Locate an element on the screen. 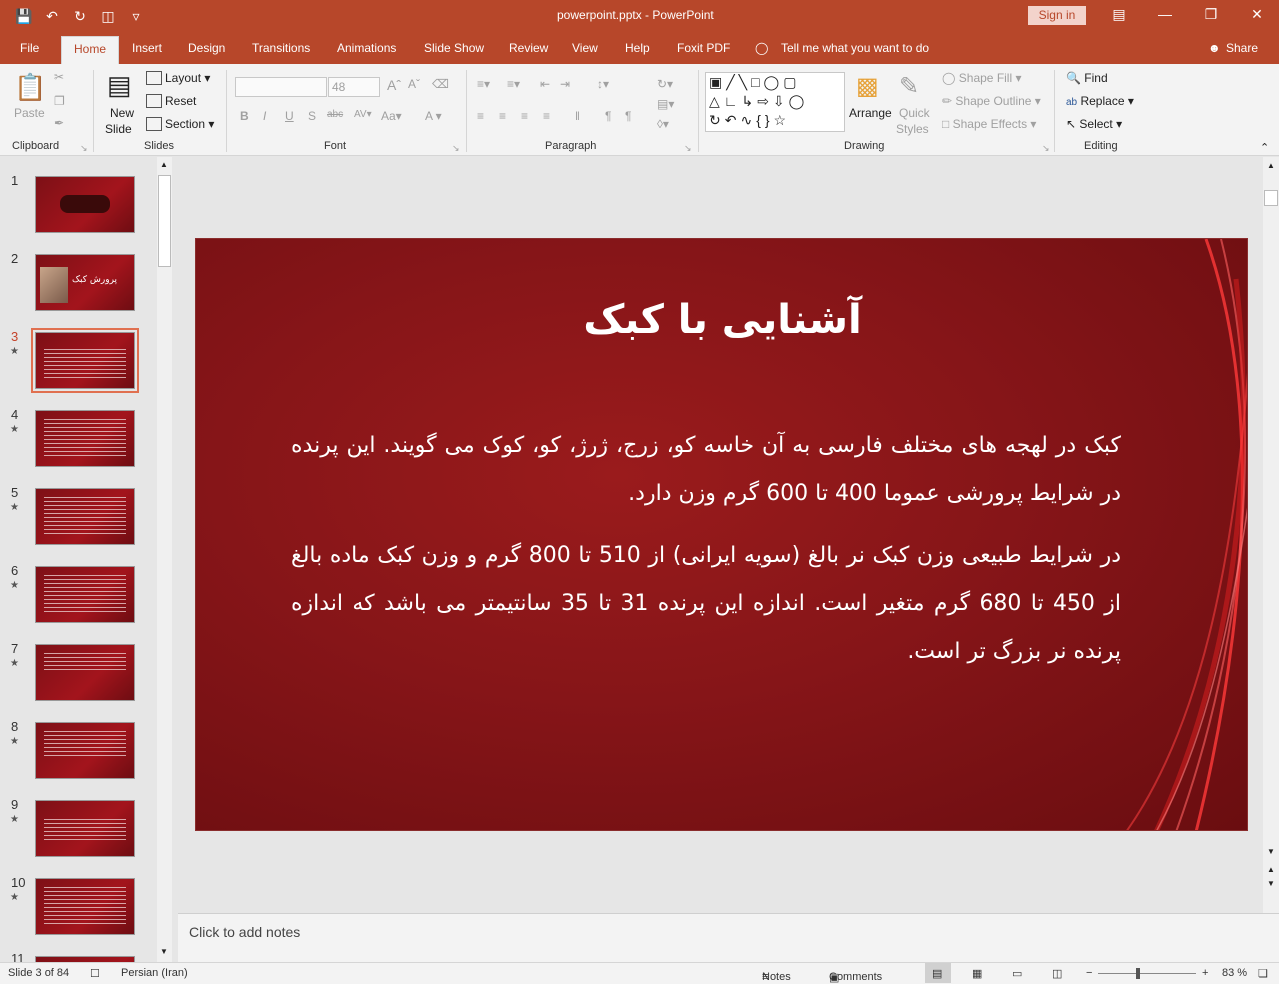 The height and width of the screenshot is (984, 1279). new-slide-label-1: New is located at coordinates (122, 113).